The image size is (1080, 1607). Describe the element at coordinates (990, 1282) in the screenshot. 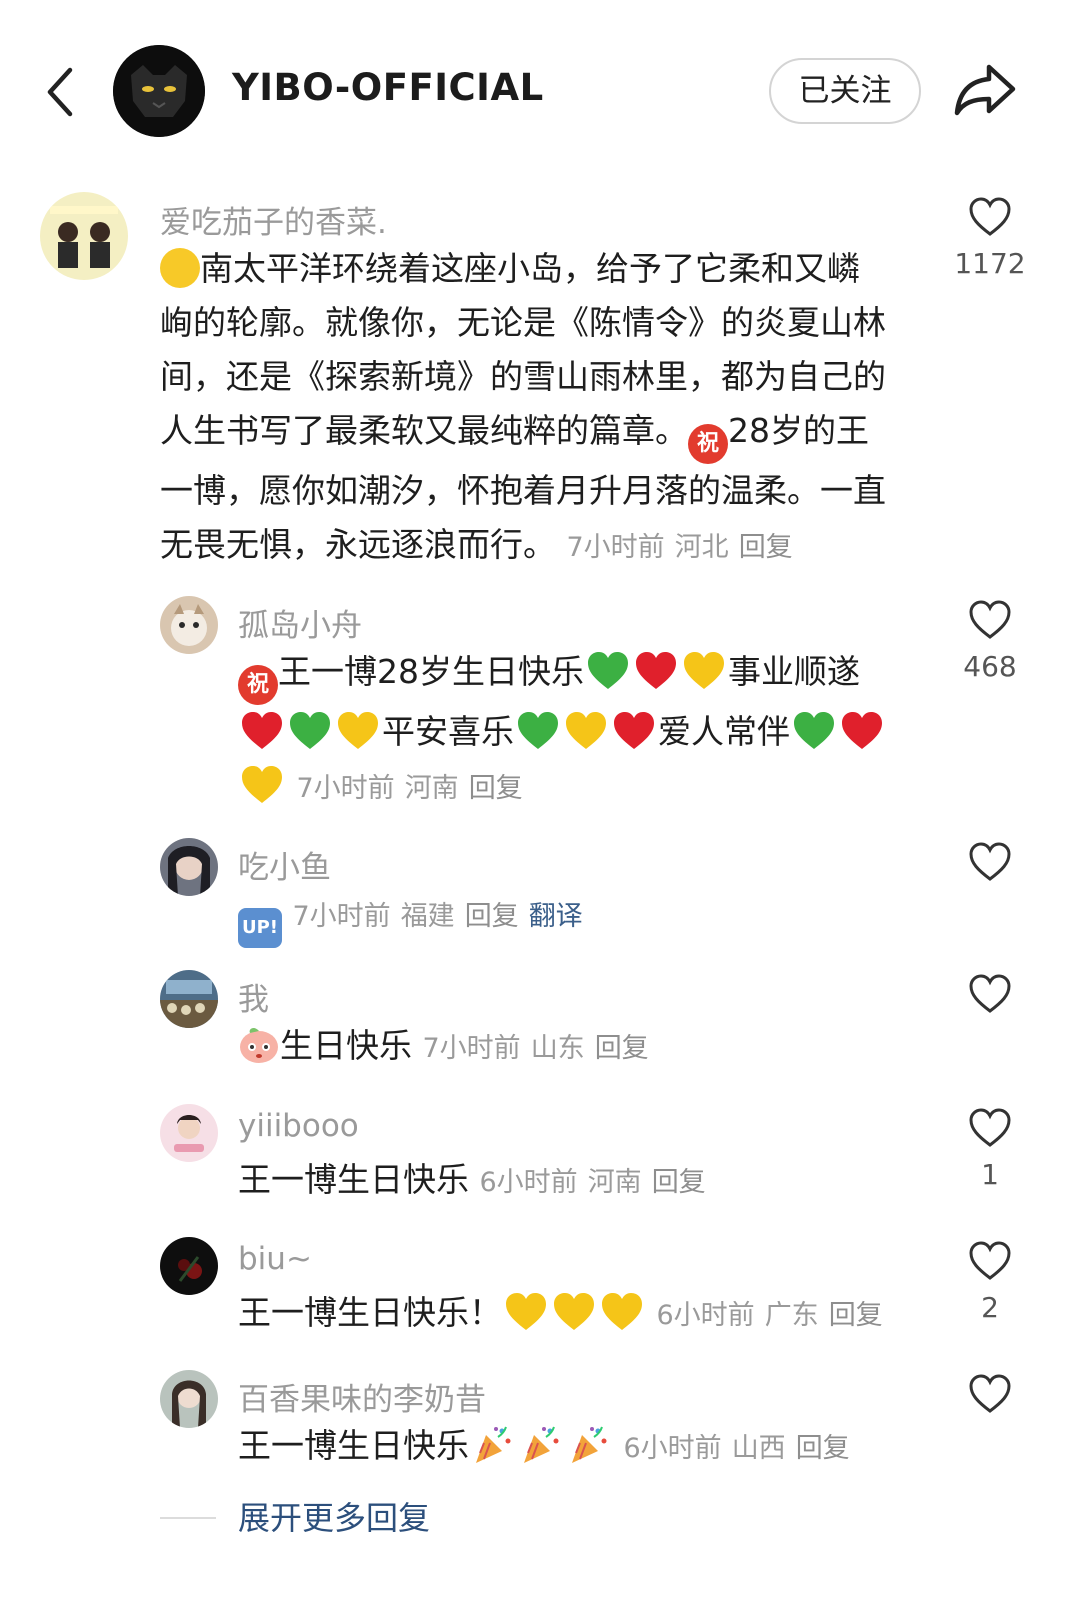

I see `like-control: 2` at that location.